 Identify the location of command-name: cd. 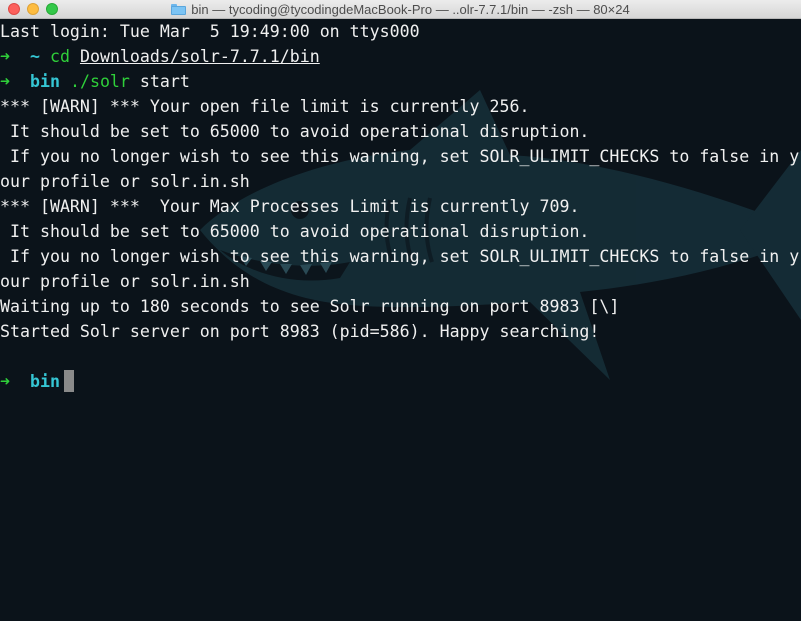
(59, 56).